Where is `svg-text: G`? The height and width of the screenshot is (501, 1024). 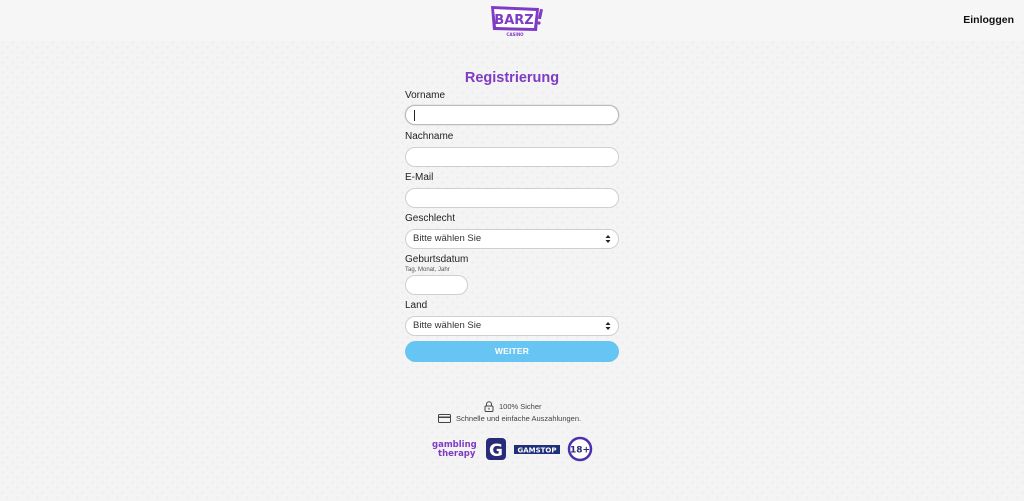
svg-text: G is located at coordinates (496, 451).